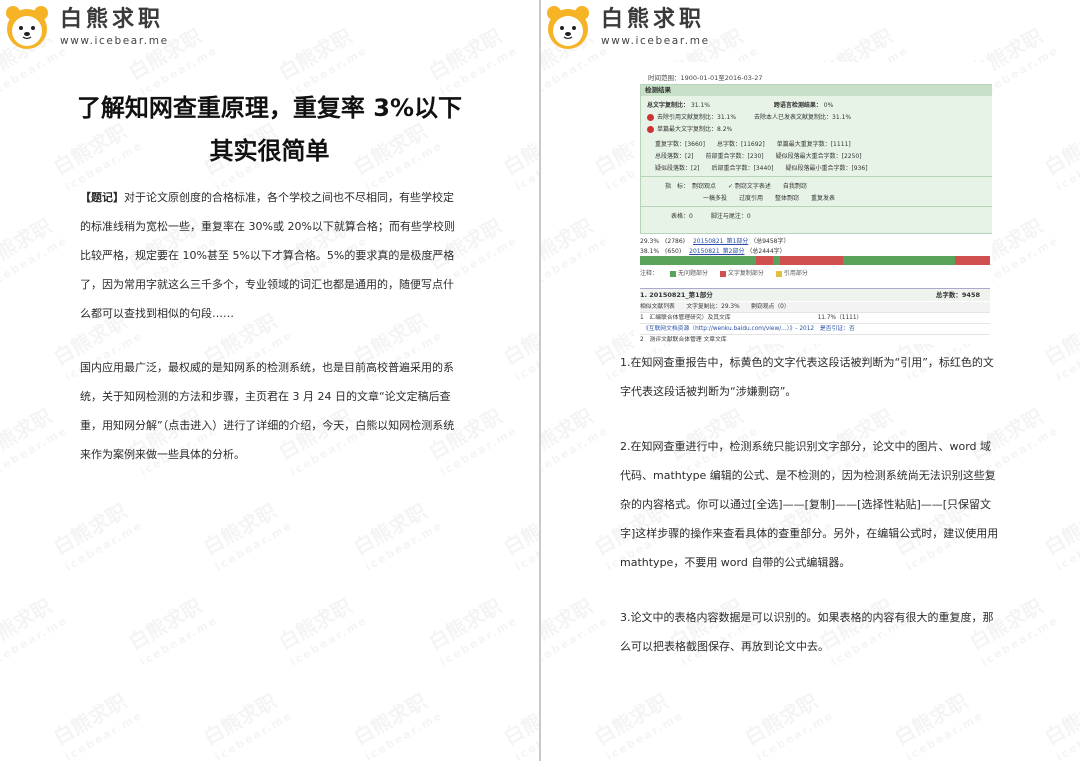  I want to click on similarity-bar, so click(815, 260).